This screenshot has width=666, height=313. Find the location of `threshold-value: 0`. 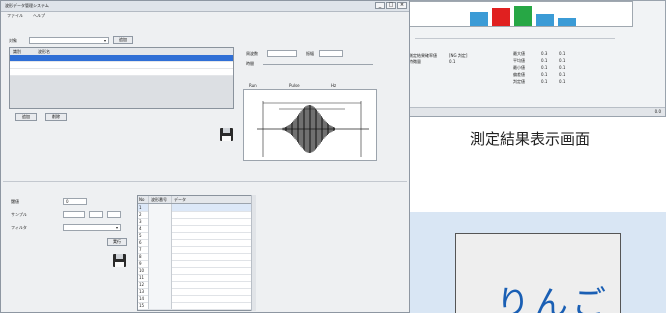

threshold-value: 0 is located at coordinates (67, 201).